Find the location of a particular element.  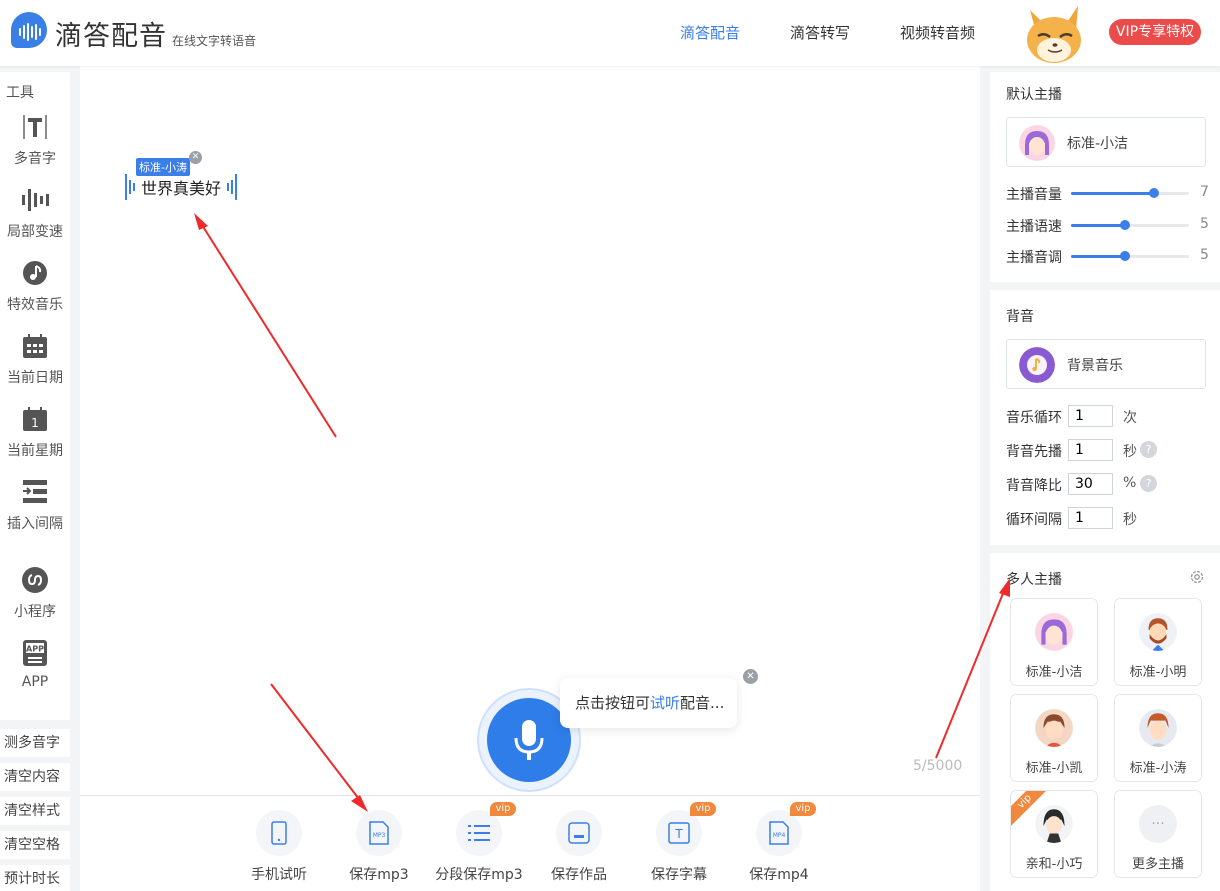

segment-text: 世界真美好 is located at coordinates (181, 188).